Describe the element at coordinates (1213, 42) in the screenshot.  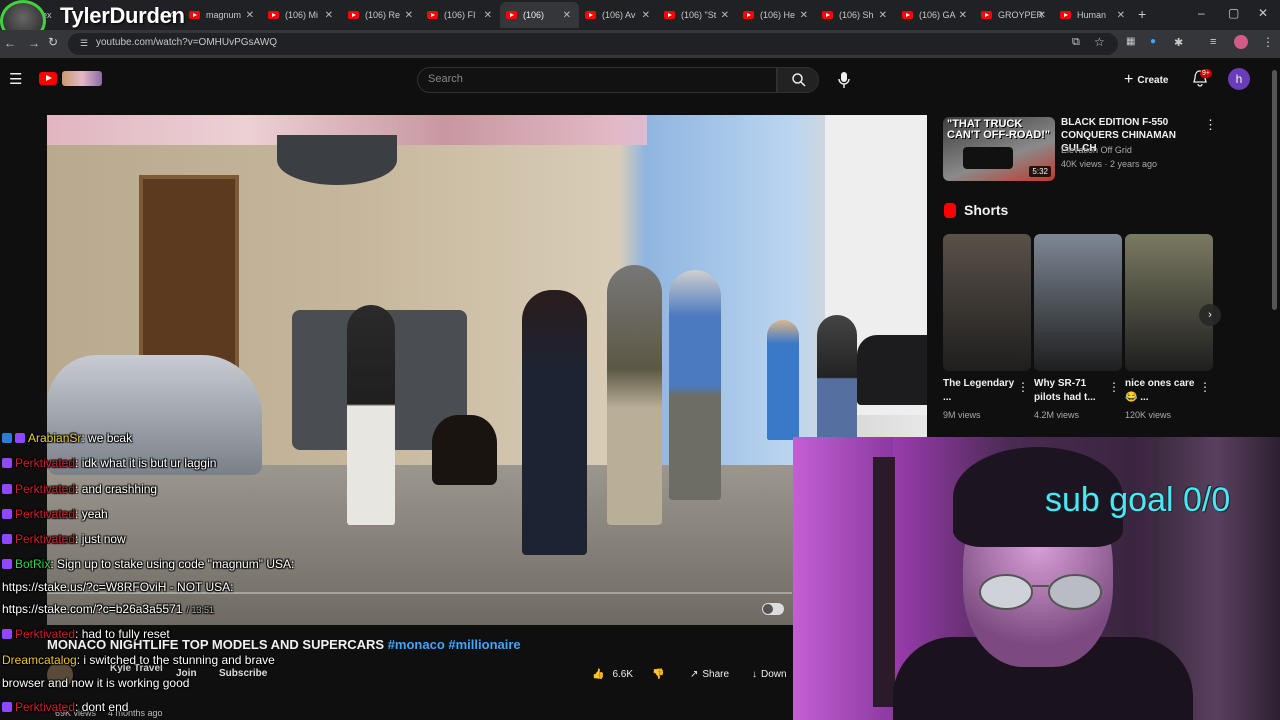
I see `media-control-icon: ≡` at that location.